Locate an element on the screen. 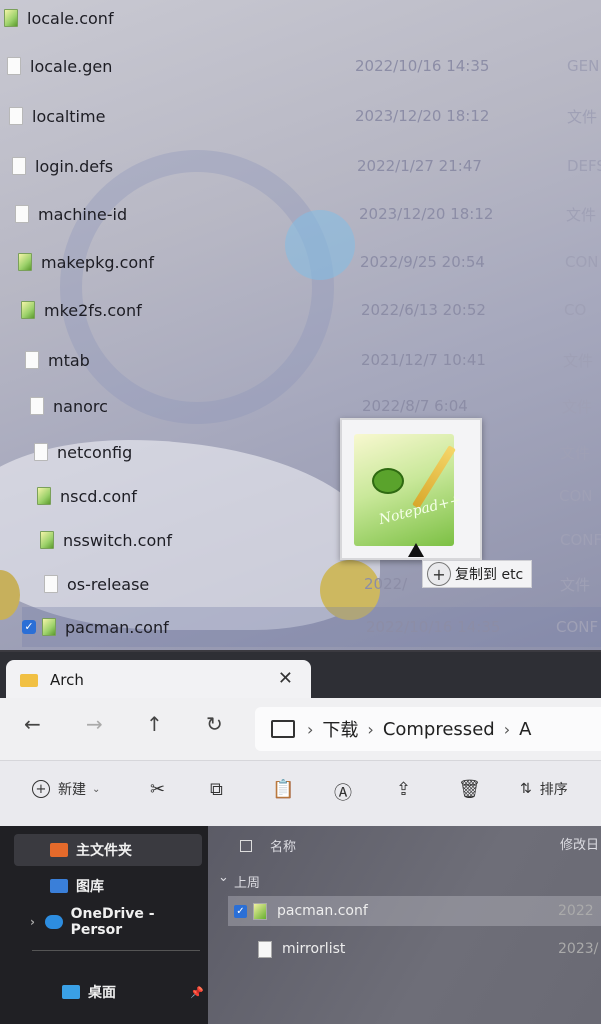 Image resolution: width=601 pixels, height=1024 pixels. list-item: makepkg.conf 2022/9/25 20:54 CON is located at coordinates (309, 262).